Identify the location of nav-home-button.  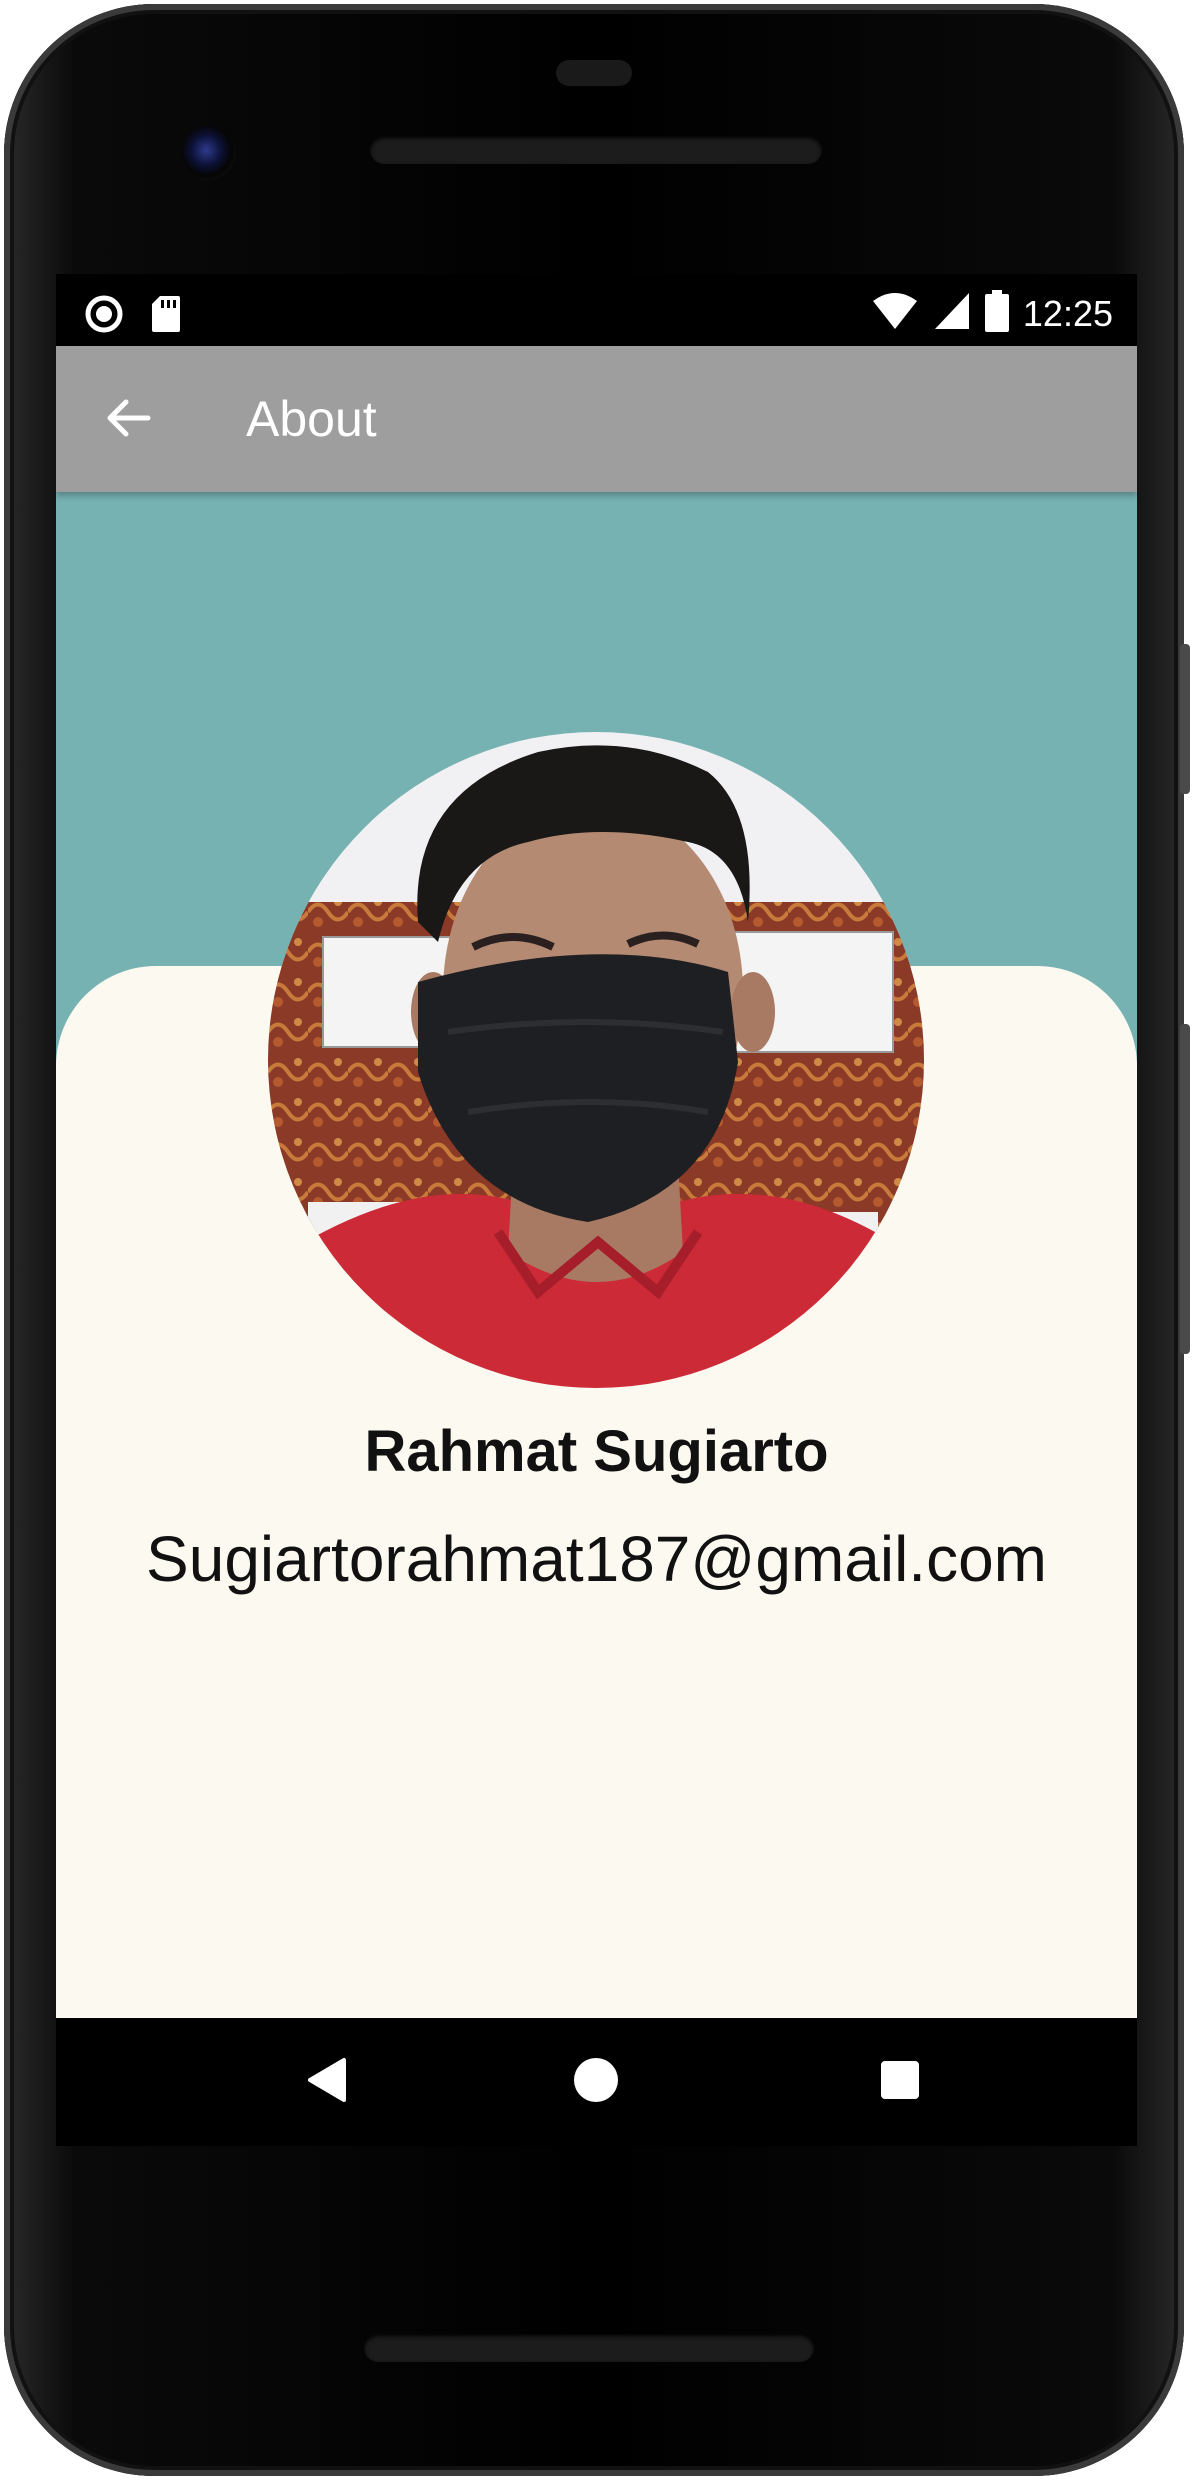
(596, 2082).